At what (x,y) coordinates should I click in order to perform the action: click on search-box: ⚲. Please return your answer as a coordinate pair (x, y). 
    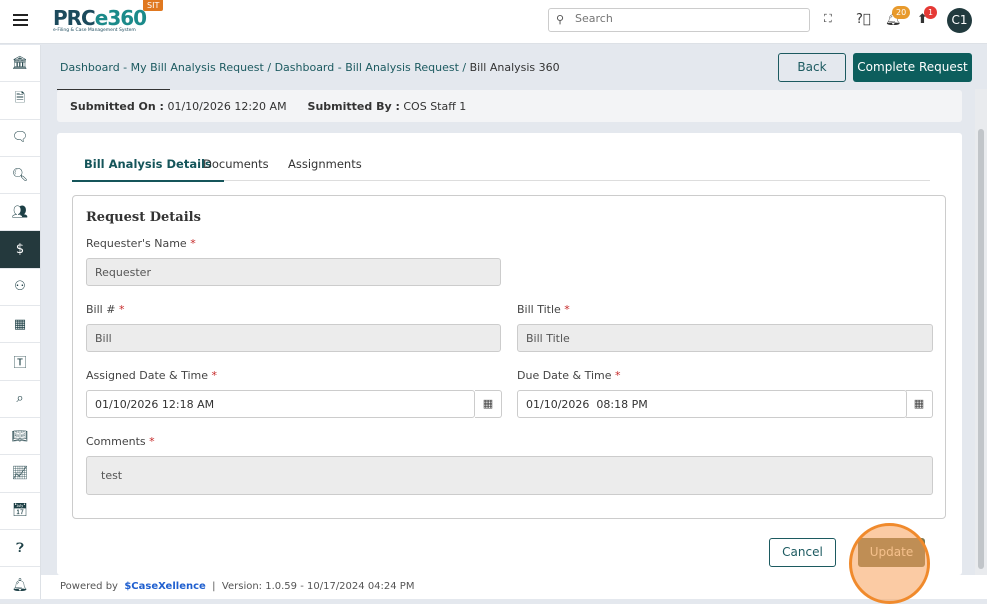
    Looking at the image, I should click on (679, 20).